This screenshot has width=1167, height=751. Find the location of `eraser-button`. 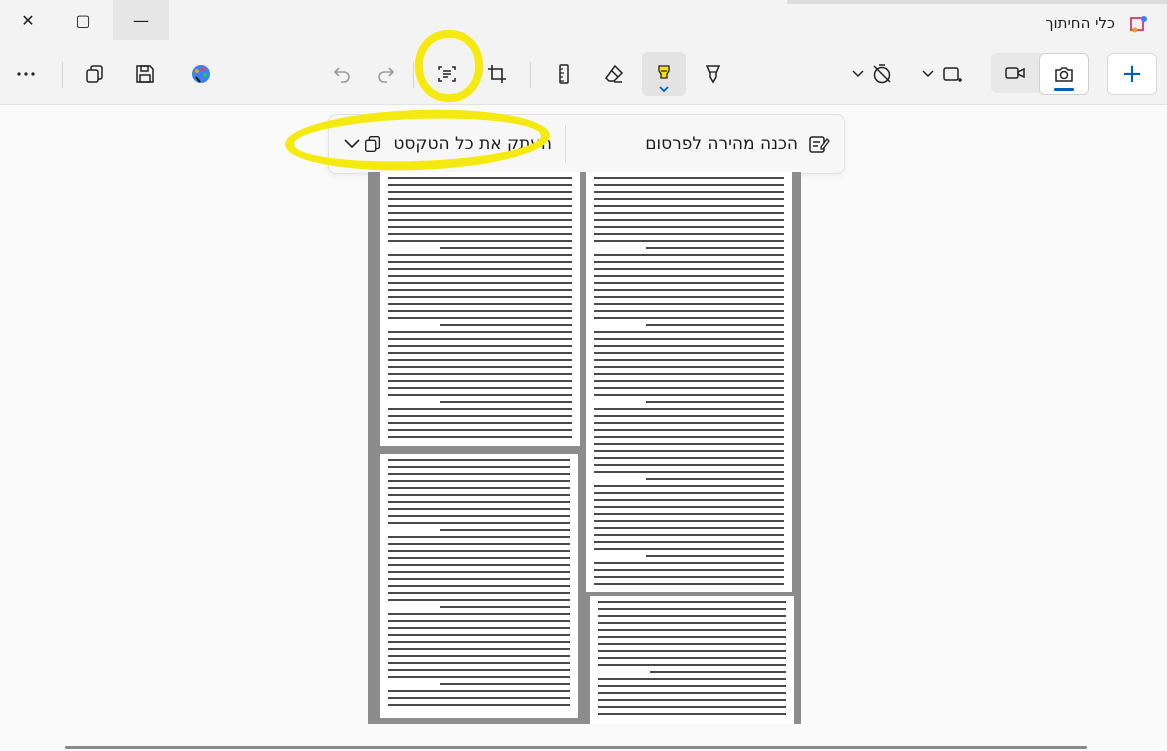

eraser-button is located at coordinates (614, 74).